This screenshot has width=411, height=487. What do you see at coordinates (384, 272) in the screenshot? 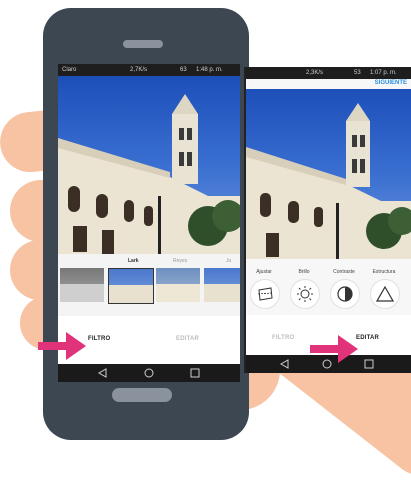
I see `tool-label-estructura: Estructura` at bounding box center [384, 272].